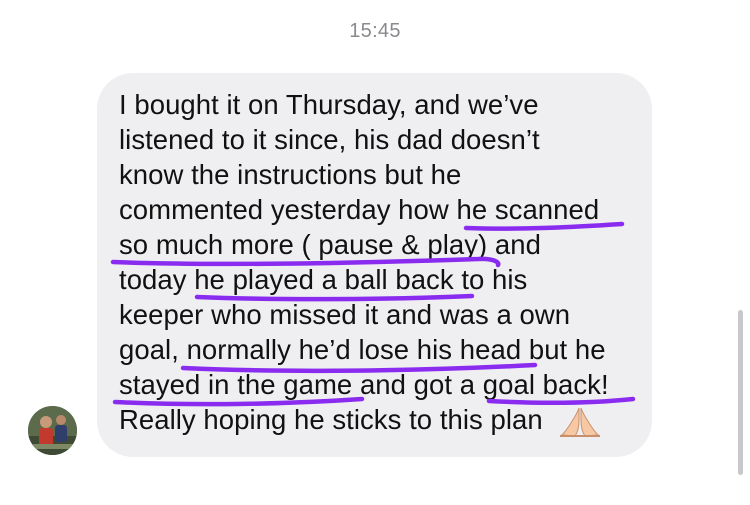 The image size is (750, 505). What do you see at coordinates (740, 392) in the screenshot?
I see `scrollbar` at bounding box center [740, 392].